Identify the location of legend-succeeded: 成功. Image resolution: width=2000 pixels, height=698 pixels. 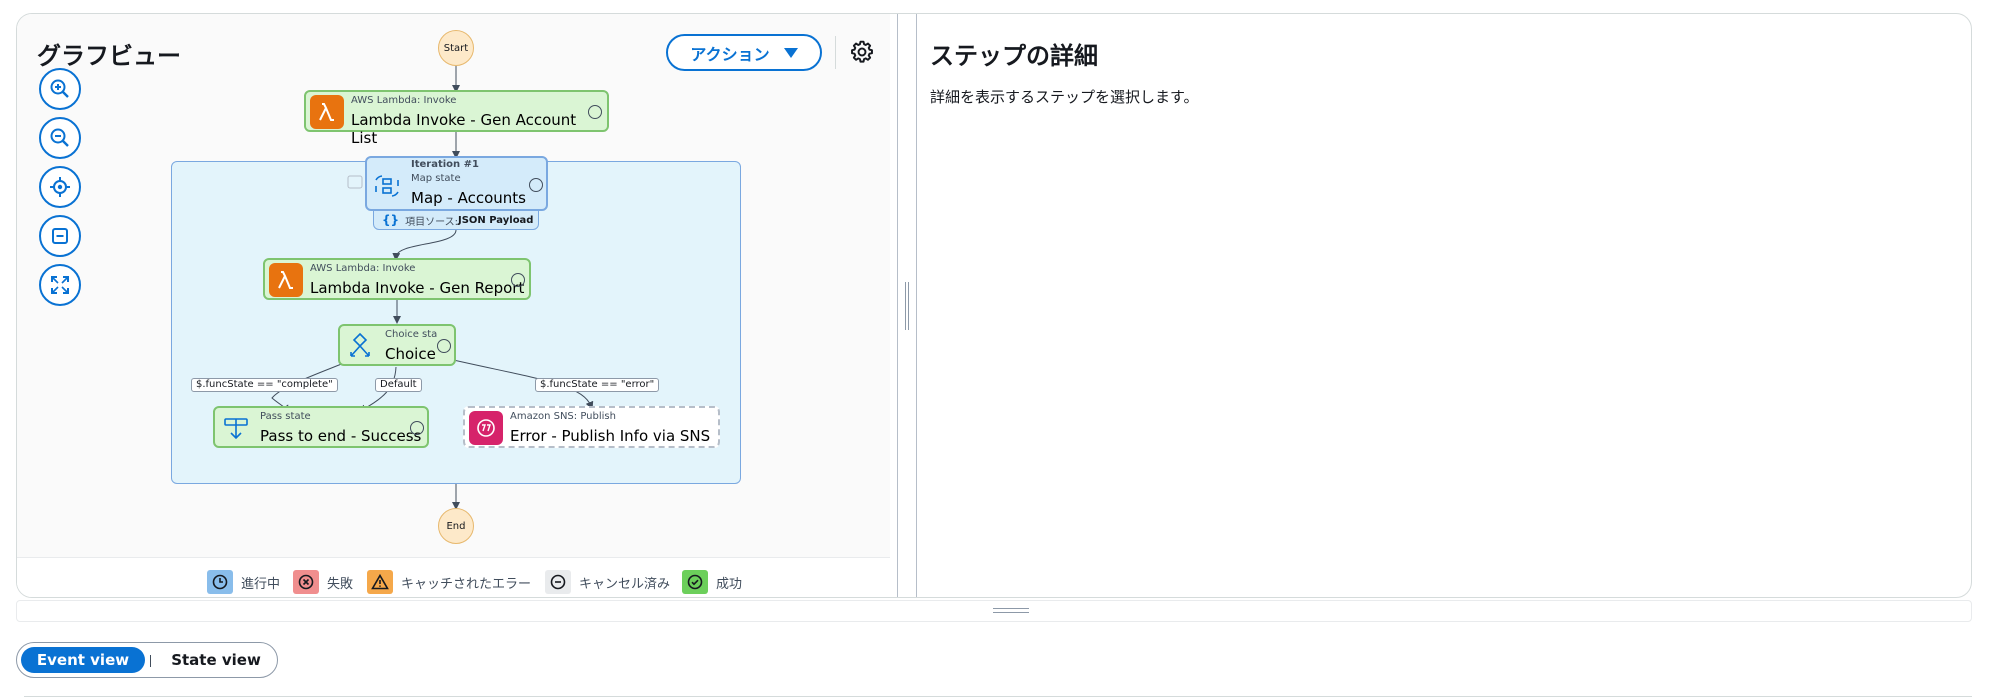
(712, 582).